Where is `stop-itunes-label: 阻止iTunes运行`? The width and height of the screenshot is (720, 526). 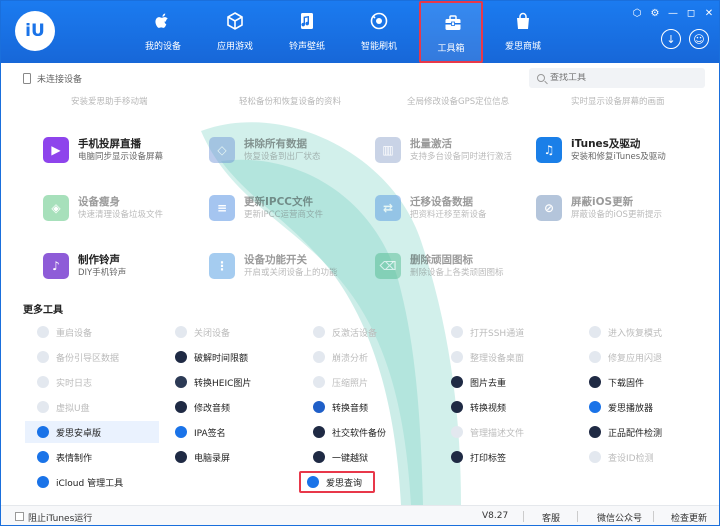 stop-itunes-label: 阻止iTunes运行 is located at coordinates (60, 517).